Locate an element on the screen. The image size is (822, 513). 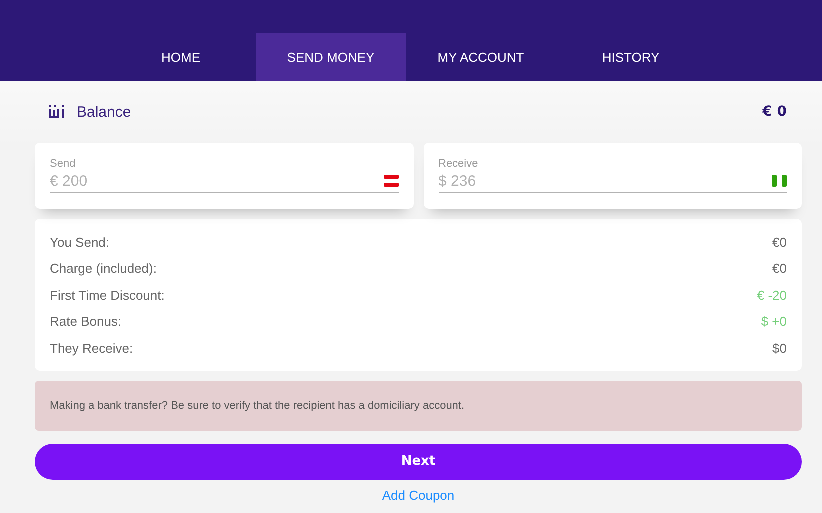
next-button: Next is located at coordinates (418, 462).